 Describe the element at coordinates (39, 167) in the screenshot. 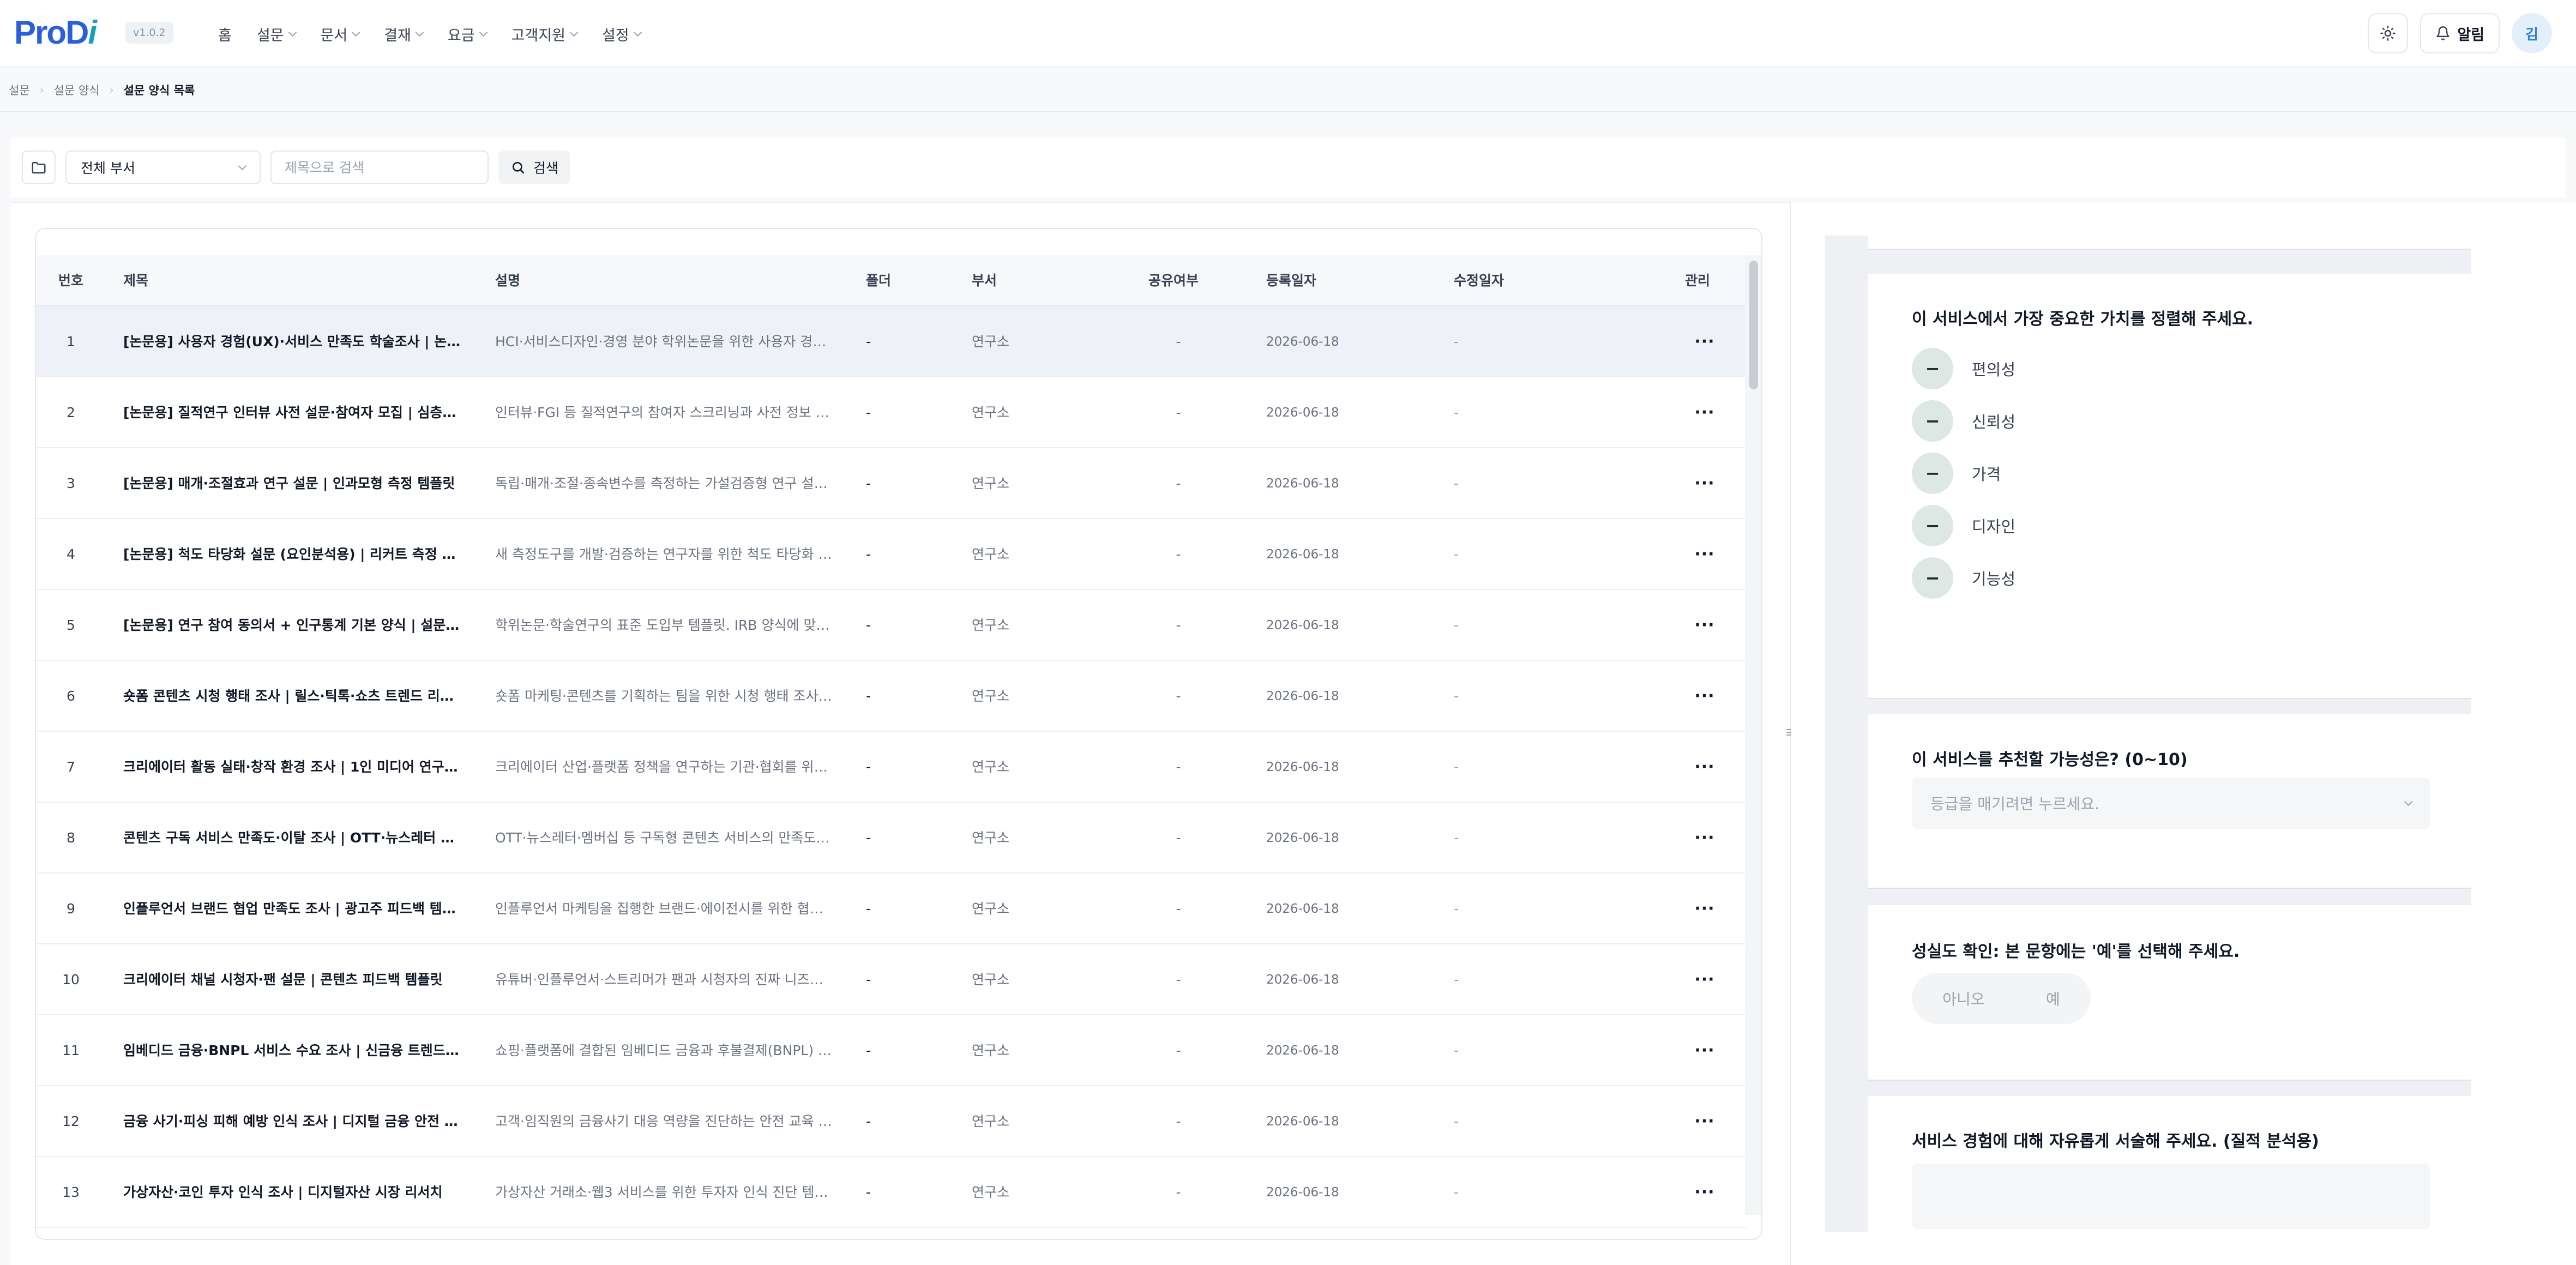

I see `folder-button` at that location.